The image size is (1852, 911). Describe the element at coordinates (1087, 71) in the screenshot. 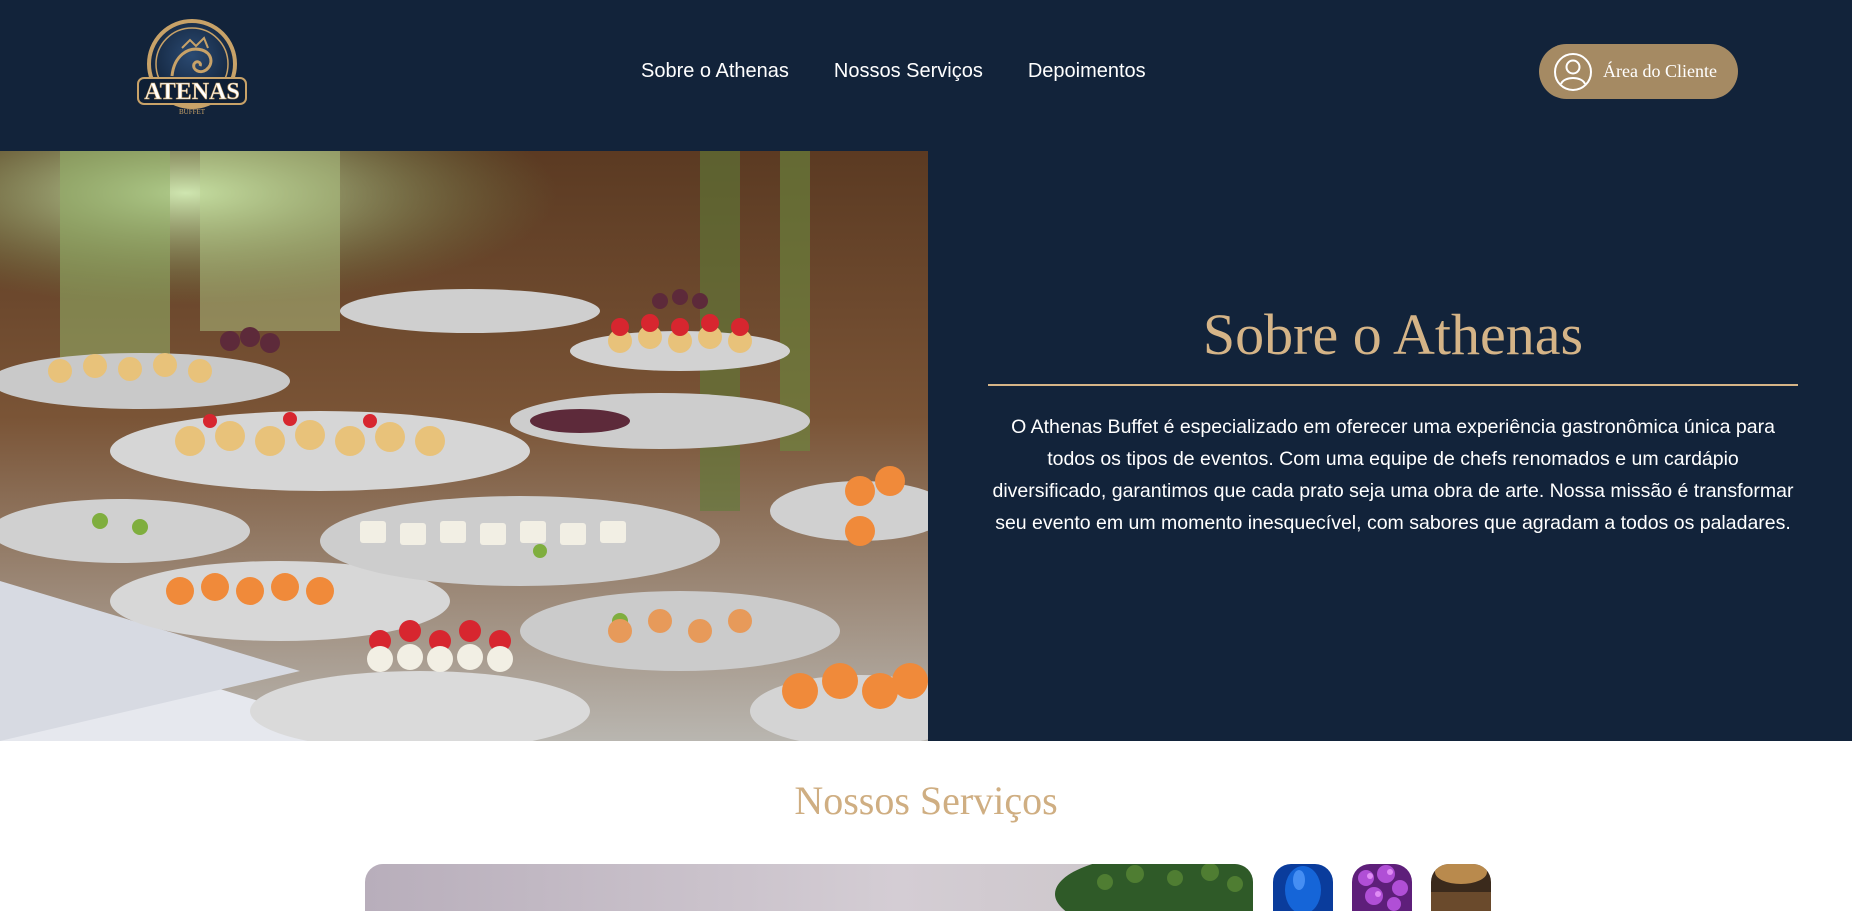

I see `nav-link-depoimentos: Depoimentos` at that location.